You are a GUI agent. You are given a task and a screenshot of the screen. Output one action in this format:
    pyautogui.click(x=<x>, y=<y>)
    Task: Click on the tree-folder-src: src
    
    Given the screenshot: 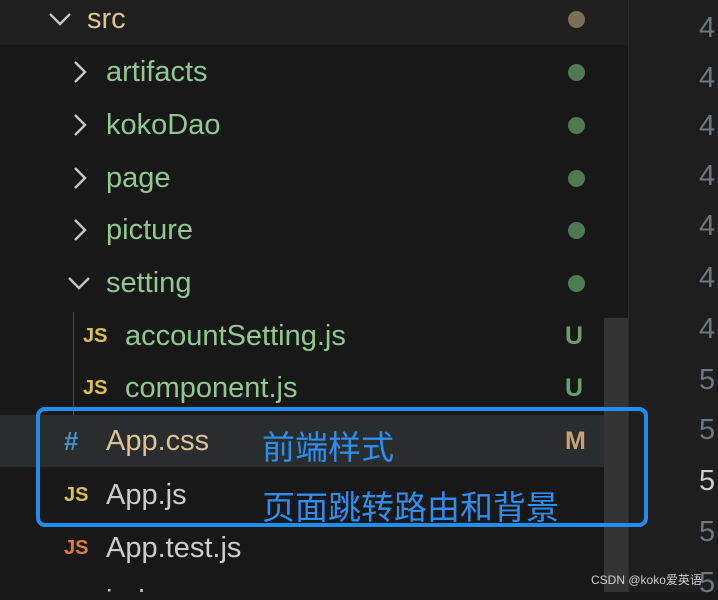 What is the action you would take?
    pyautogui.click(x=314, y=22)
    